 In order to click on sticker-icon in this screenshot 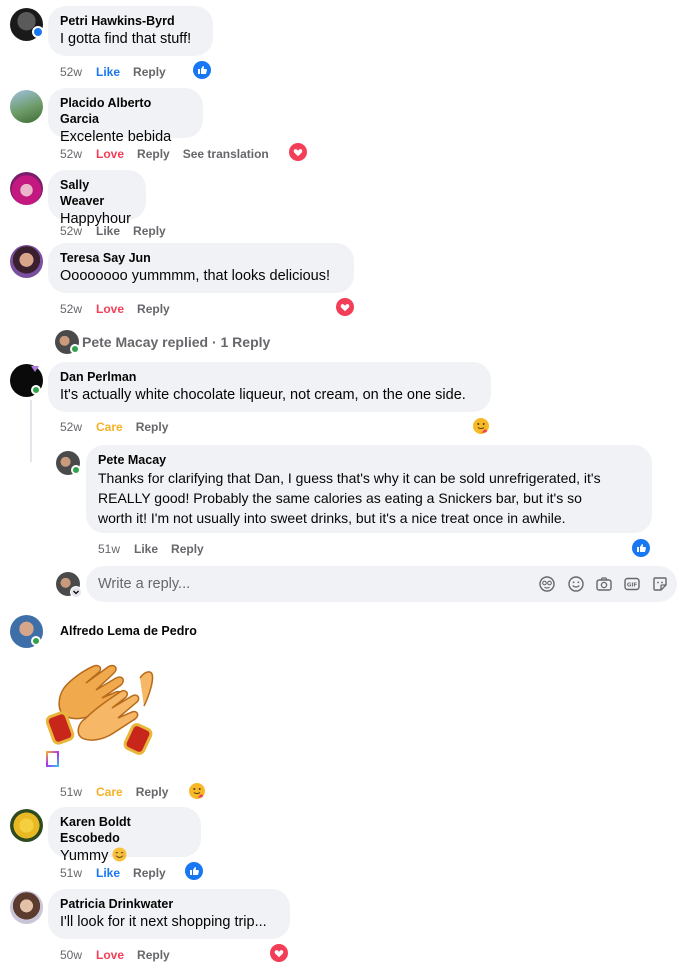, I will do `click(660, 584)`.